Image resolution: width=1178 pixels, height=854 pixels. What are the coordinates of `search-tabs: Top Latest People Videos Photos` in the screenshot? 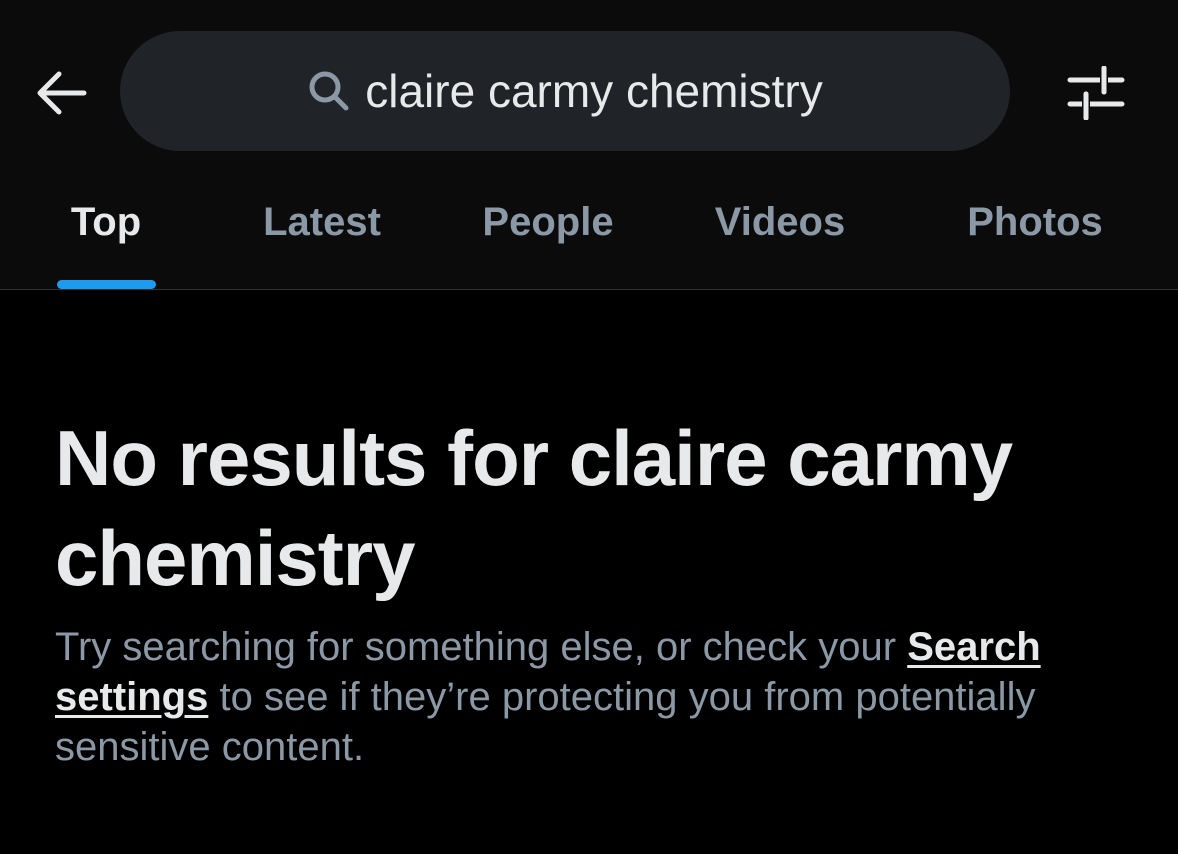 It's located at (589, 234).